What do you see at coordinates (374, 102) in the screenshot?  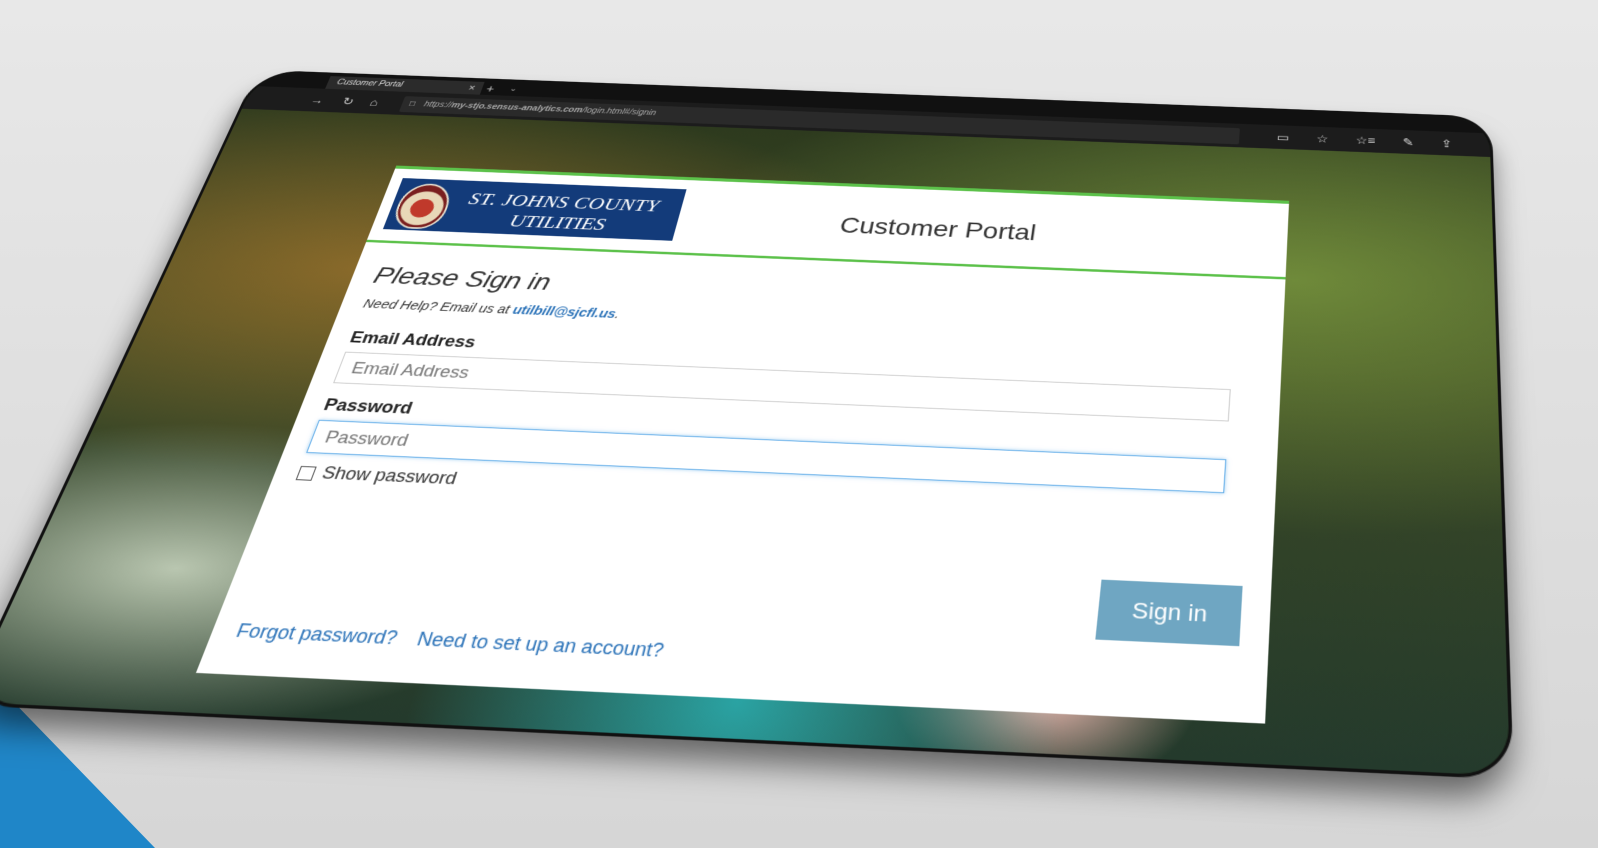 I see `home-icon: ⌂` at bounding box center [374, 102].